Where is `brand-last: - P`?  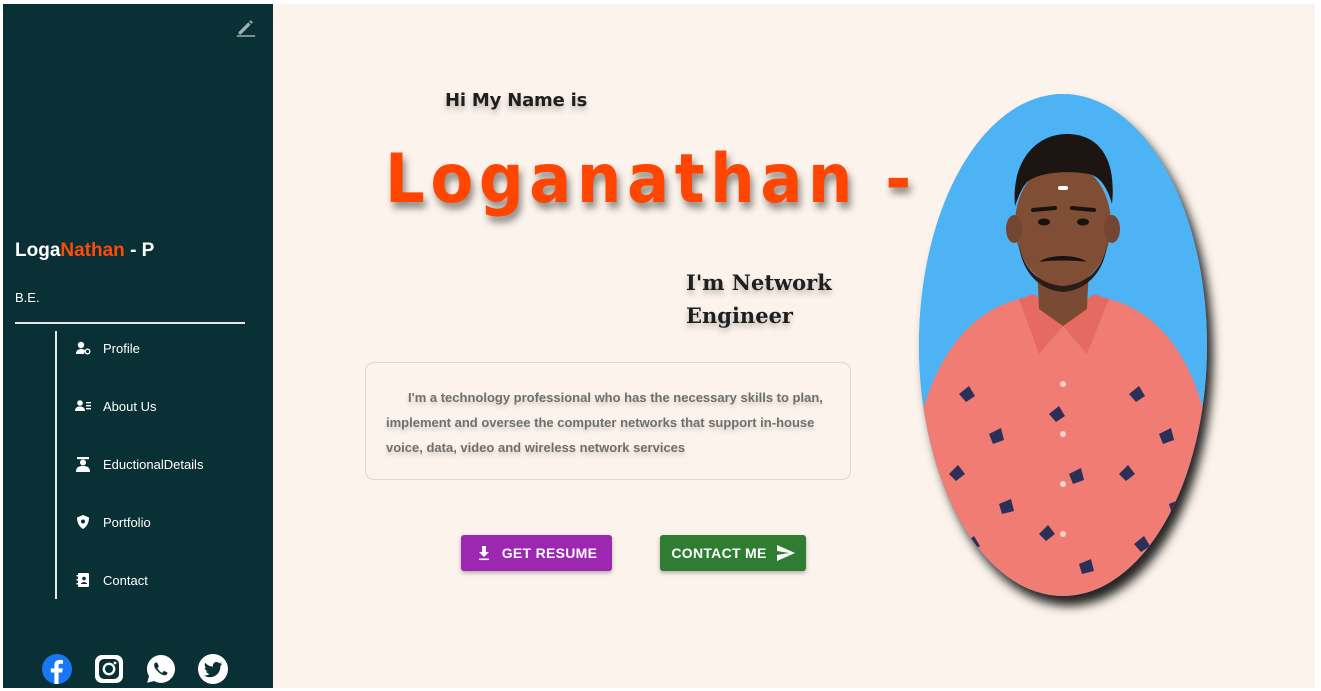
brand-last: - P is located at coordinates (139, 250).